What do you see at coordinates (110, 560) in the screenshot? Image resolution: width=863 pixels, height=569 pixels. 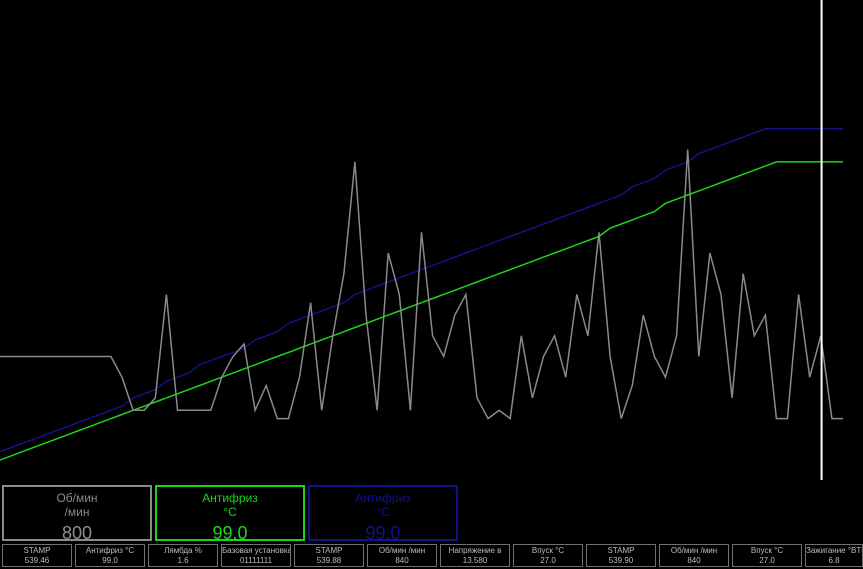 I see `status-value: 99.0` at bounding box center [110, 560].